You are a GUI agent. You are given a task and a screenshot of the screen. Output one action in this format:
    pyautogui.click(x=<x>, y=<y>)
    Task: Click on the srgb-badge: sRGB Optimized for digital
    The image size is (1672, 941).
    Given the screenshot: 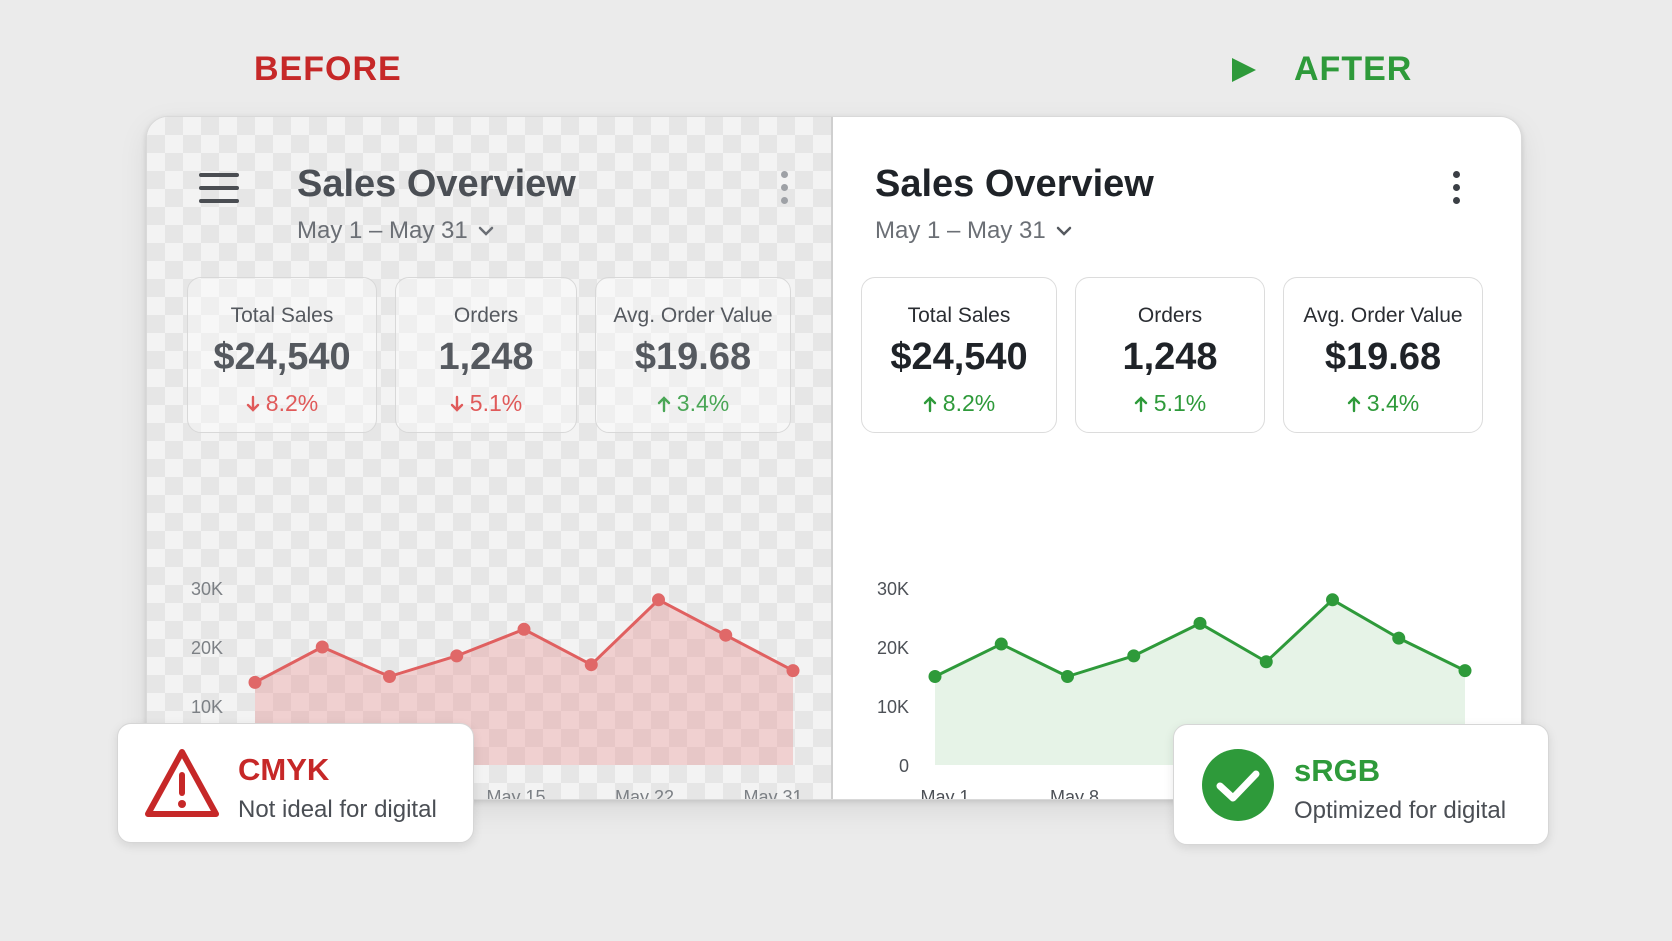 What is the action you would take?
    pyautogui.click(x=1361, y=784)
    